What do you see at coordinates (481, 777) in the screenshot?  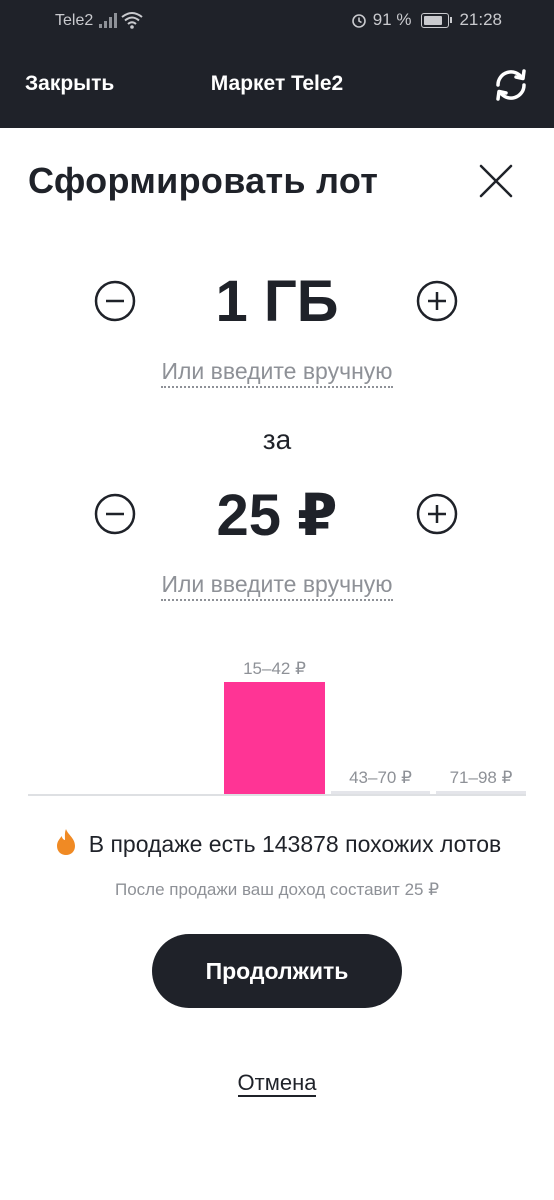 I see `histogram-bin-label: 71–98 ₽` at bounding box center [481, 777].